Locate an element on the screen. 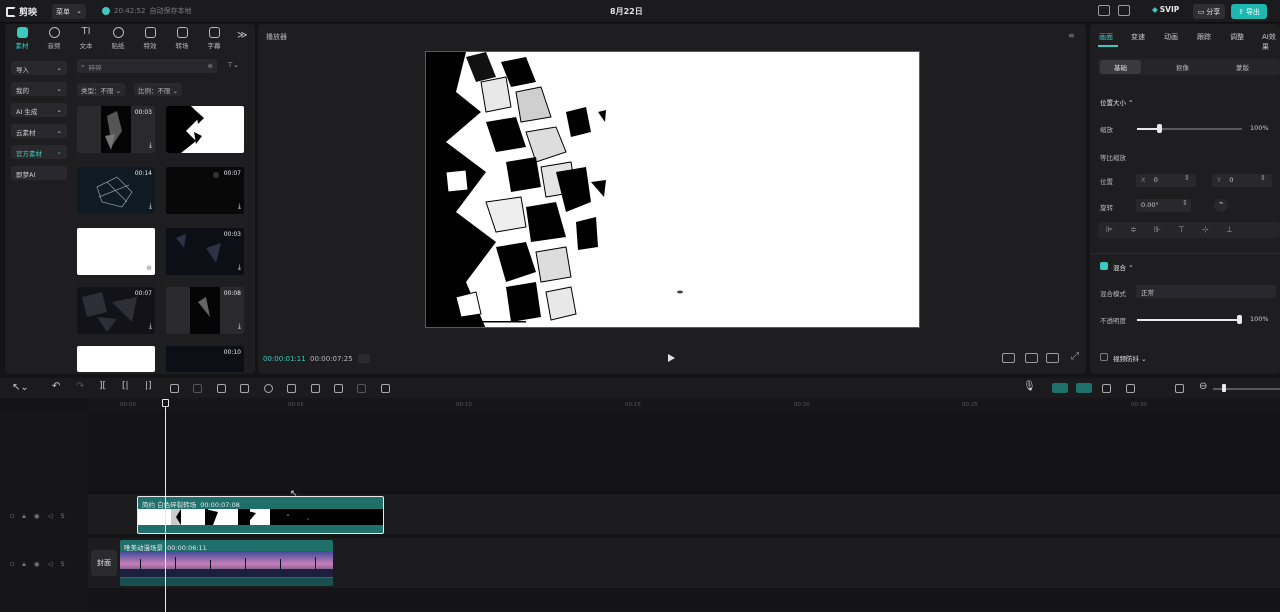 The height and width of the screenshot is (612, 1280). tab-picture: 画面 is located at coordinates (1106, 37).